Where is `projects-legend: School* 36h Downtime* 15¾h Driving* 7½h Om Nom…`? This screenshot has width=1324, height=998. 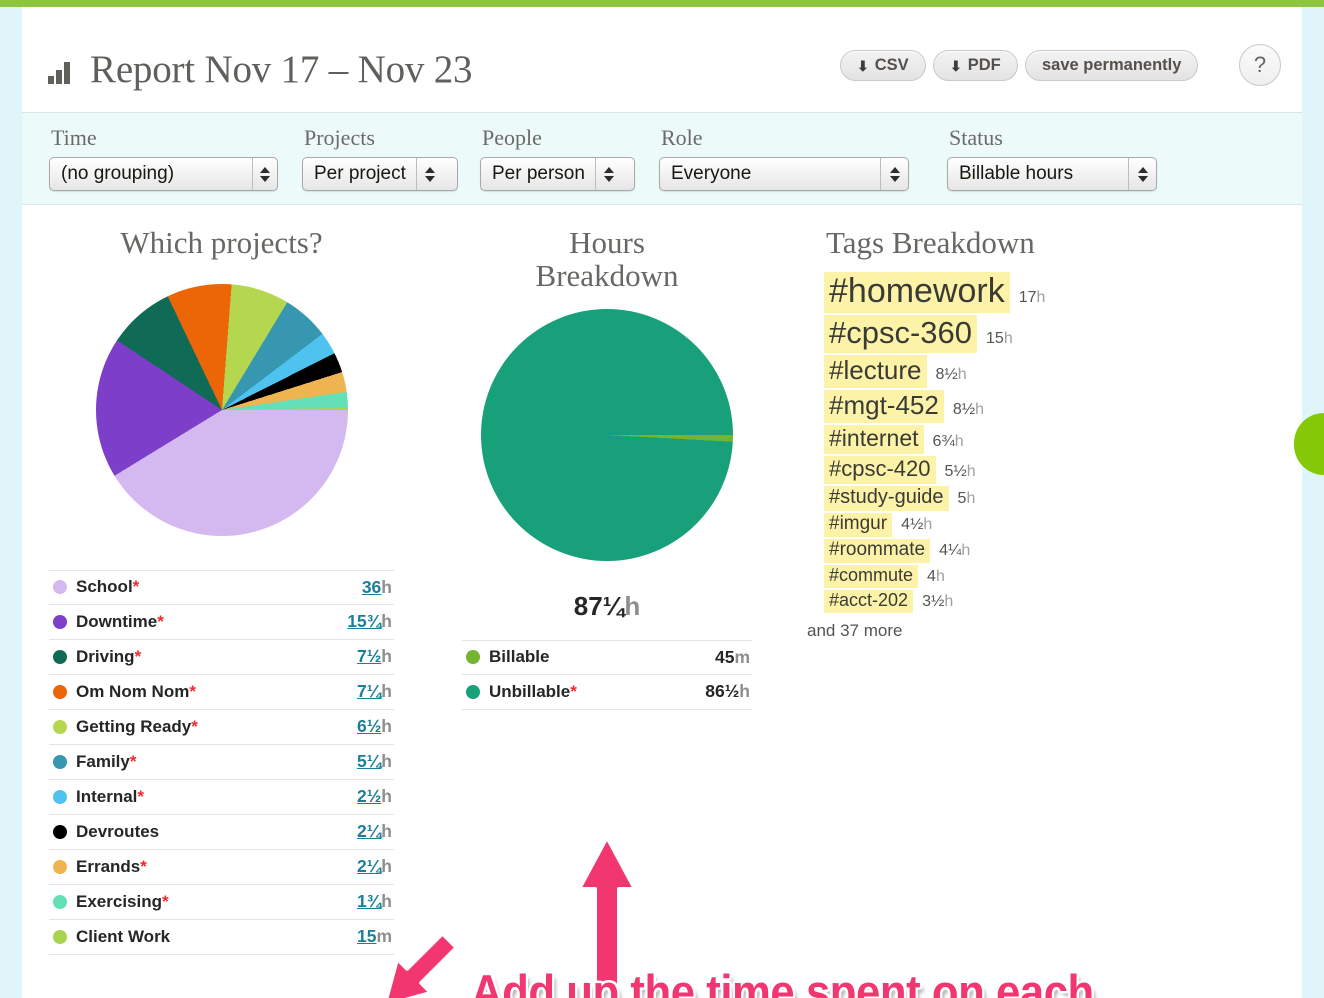
projects-legend: School* 36h Downtime* 15¾h Driving* 7½h Om Nom… is located at coordinates (221, 762).